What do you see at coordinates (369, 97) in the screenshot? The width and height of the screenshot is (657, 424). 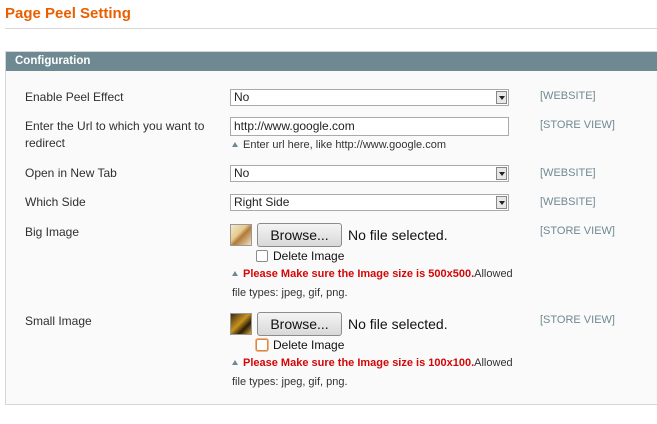 I see `enable-peel-select: No` at bounding box center [369, 97].